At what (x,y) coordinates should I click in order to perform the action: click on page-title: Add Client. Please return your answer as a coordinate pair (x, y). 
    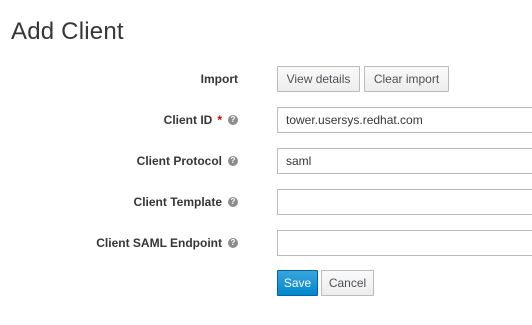
    Looking at the image, I should click on (67, 31).